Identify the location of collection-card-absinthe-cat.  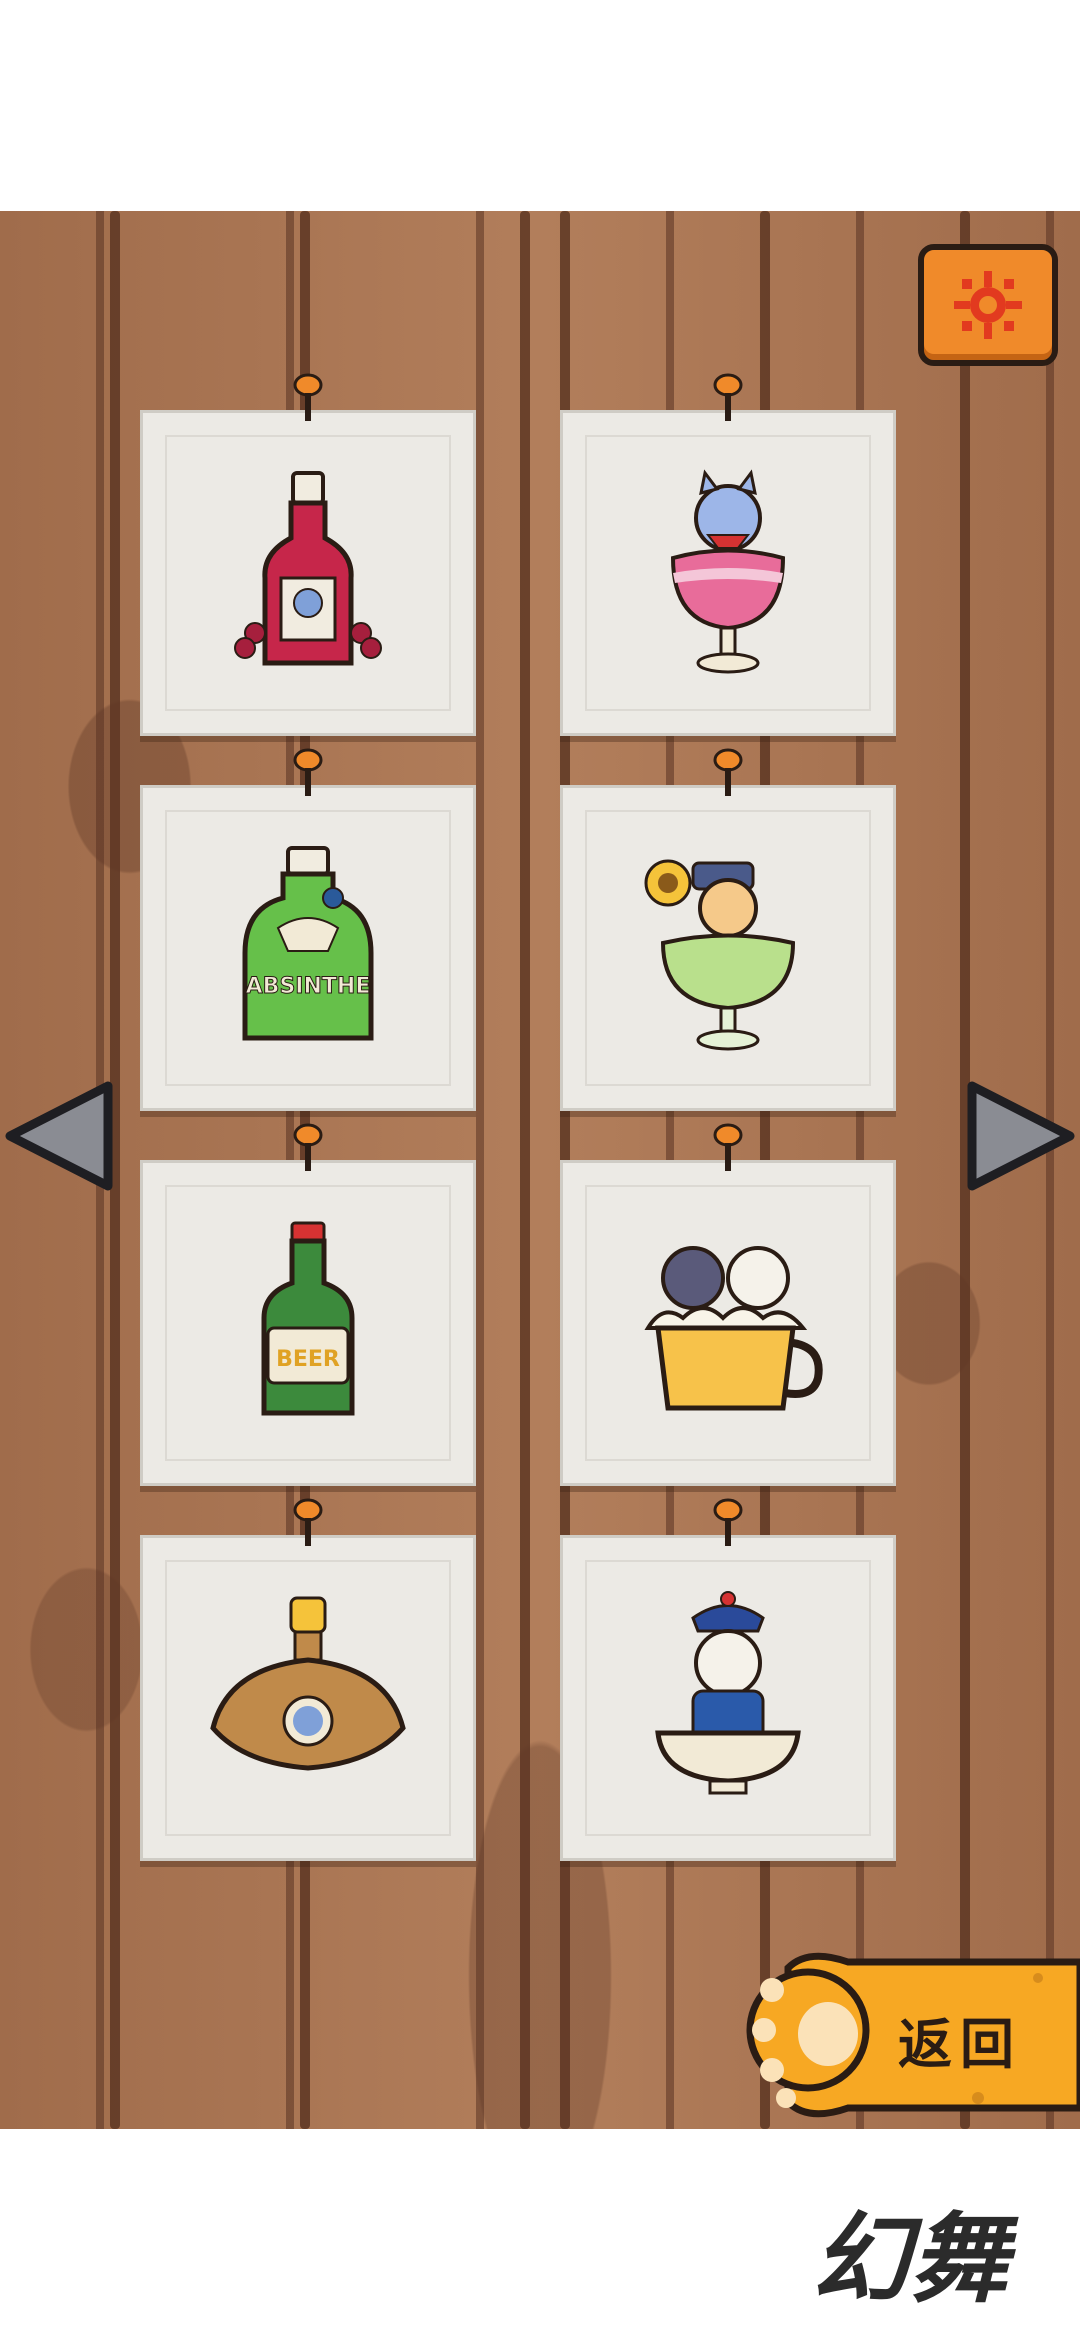
(728, 929).